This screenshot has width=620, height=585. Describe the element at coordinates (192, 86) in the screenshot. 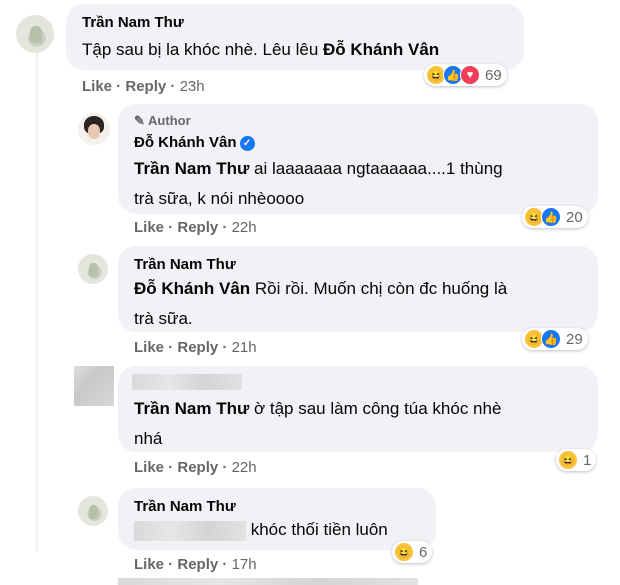

I see `timestamp: 23h` at that location.